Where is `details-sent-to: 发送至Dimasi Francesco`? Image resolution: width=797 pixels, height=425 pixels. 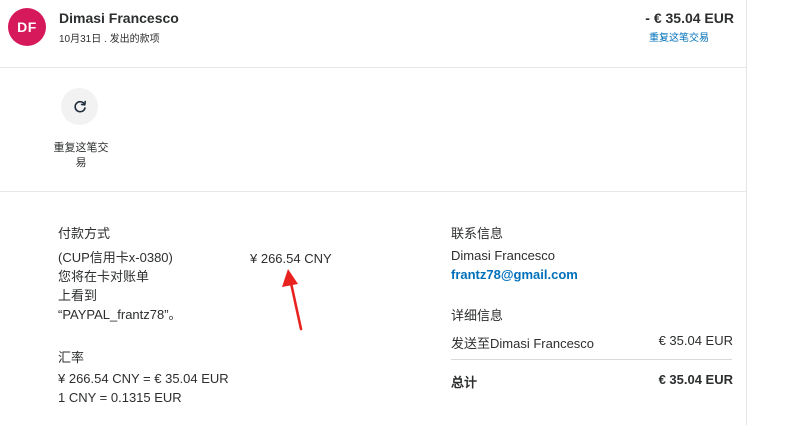
details-sent-to: 发送至Dimasi Francesco is located at coordinates (523, 343).